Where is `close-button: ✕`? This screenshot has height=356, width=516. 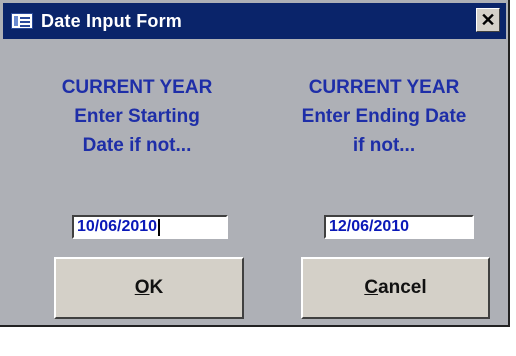 close-button: ✕ is located at coordinates (488, 20).